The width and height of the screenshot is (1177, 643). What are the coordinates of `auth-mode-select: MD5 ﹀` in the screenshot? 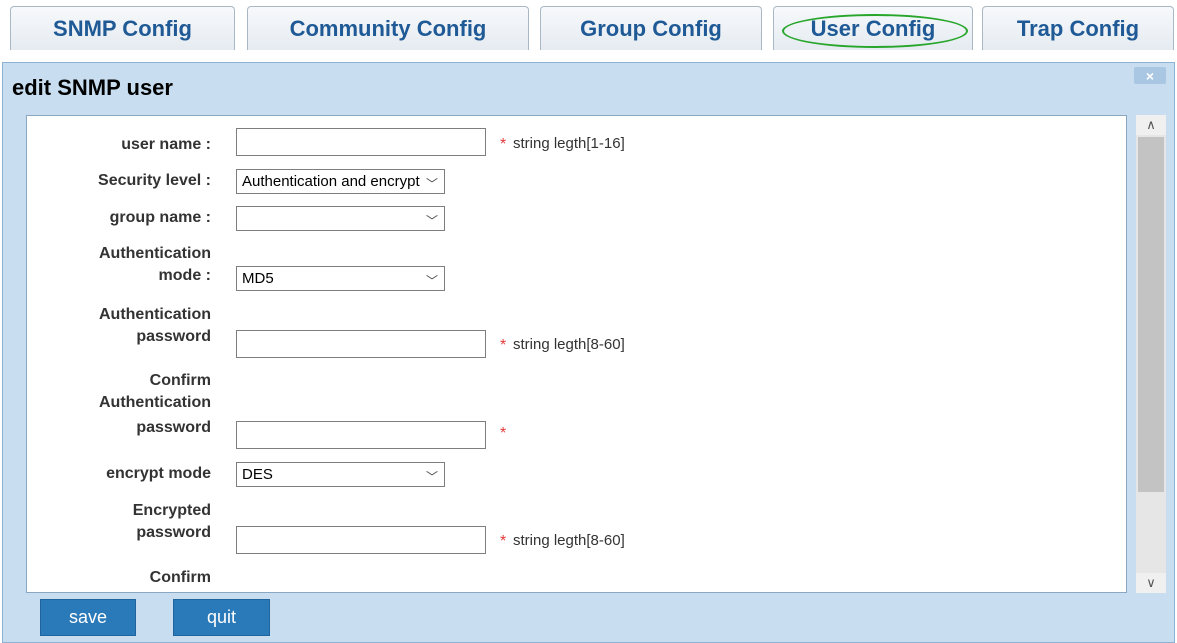 It's located at (340, 278).